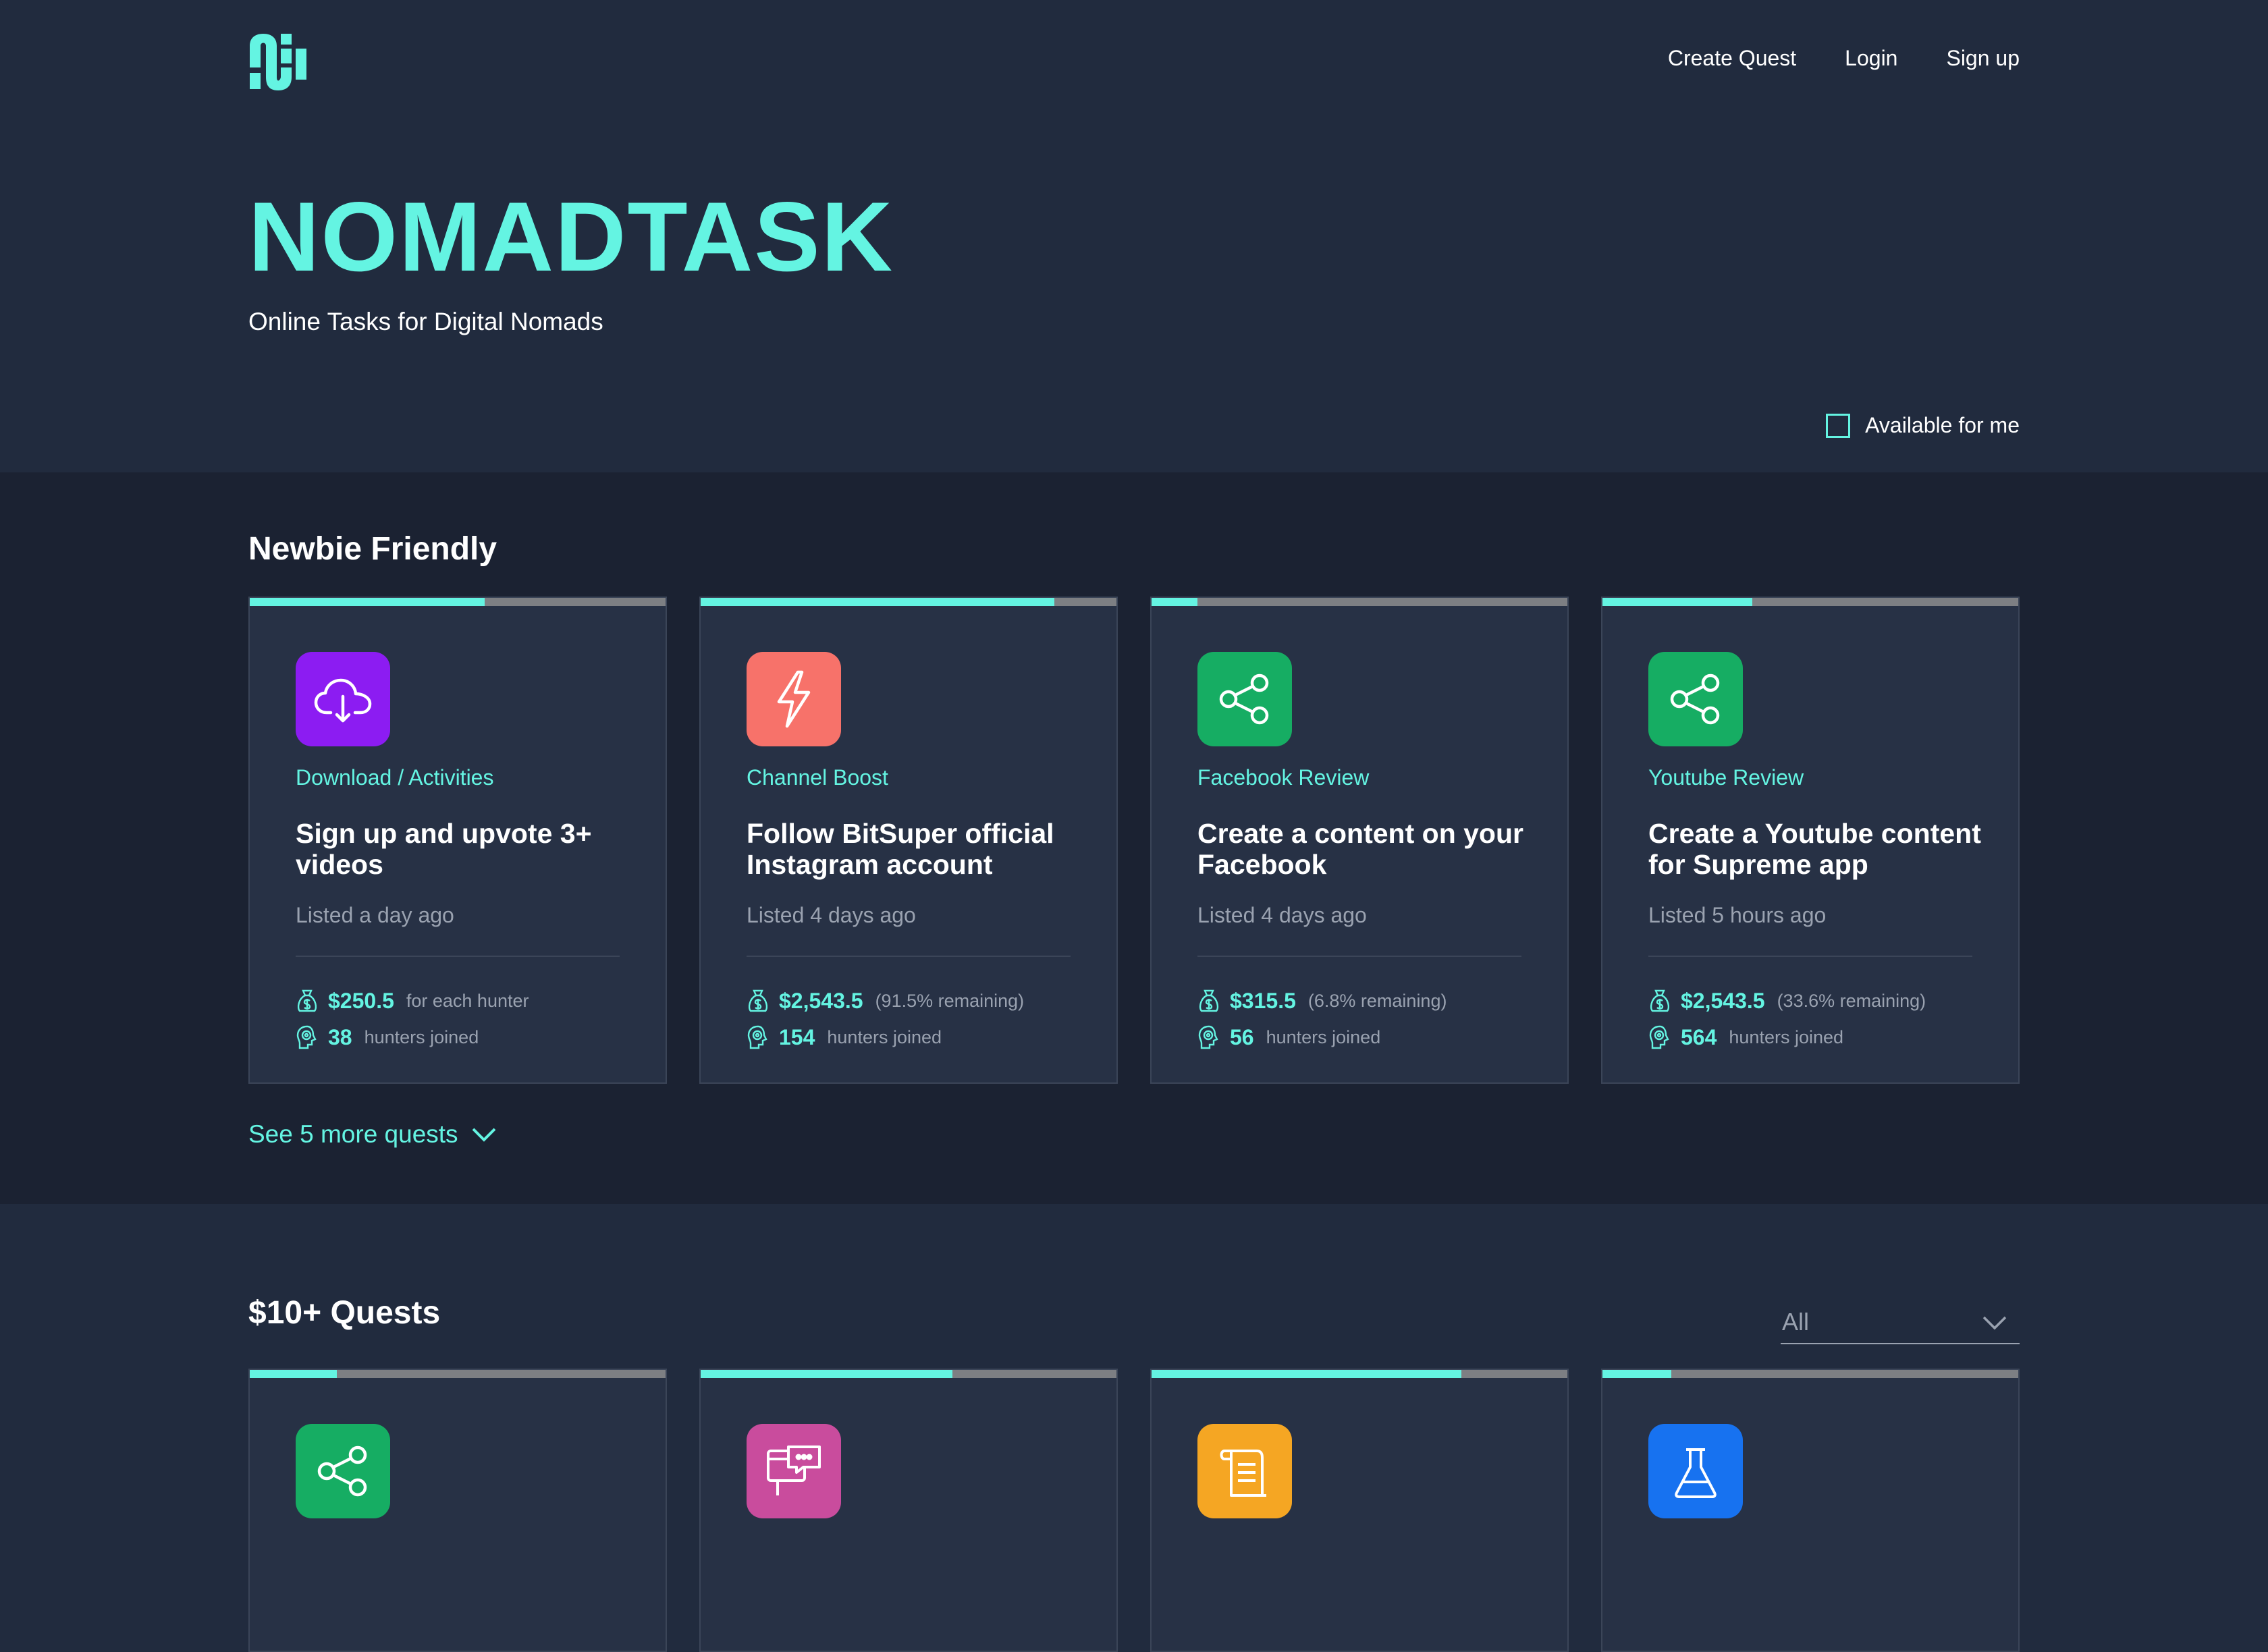 The image size is (2268, 1652). I want to click on hunters-count: 38, so click(340, 1036).